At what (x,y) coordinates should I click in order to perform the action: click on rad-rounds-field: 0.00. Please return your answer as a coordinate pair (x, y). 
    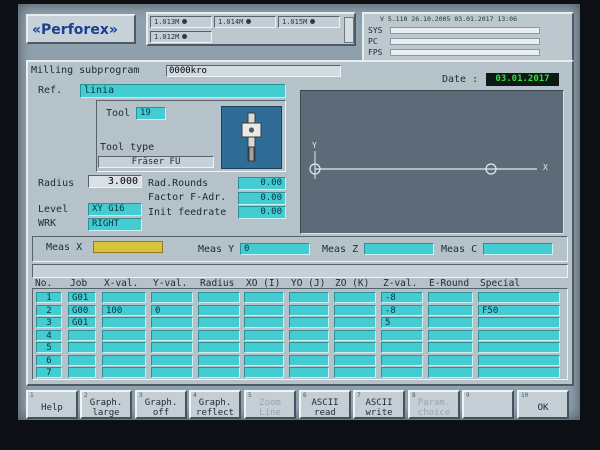
    Looking at the image, I should click on (262, 183).